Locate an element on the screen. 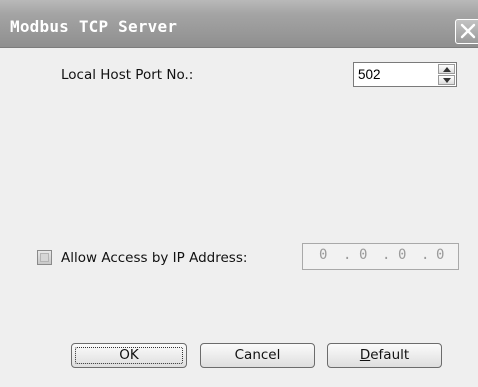 Image resolution: width=478 pixels, height=387 pixels. ip-octet-4: 0 is located at coordinates (440, 255).